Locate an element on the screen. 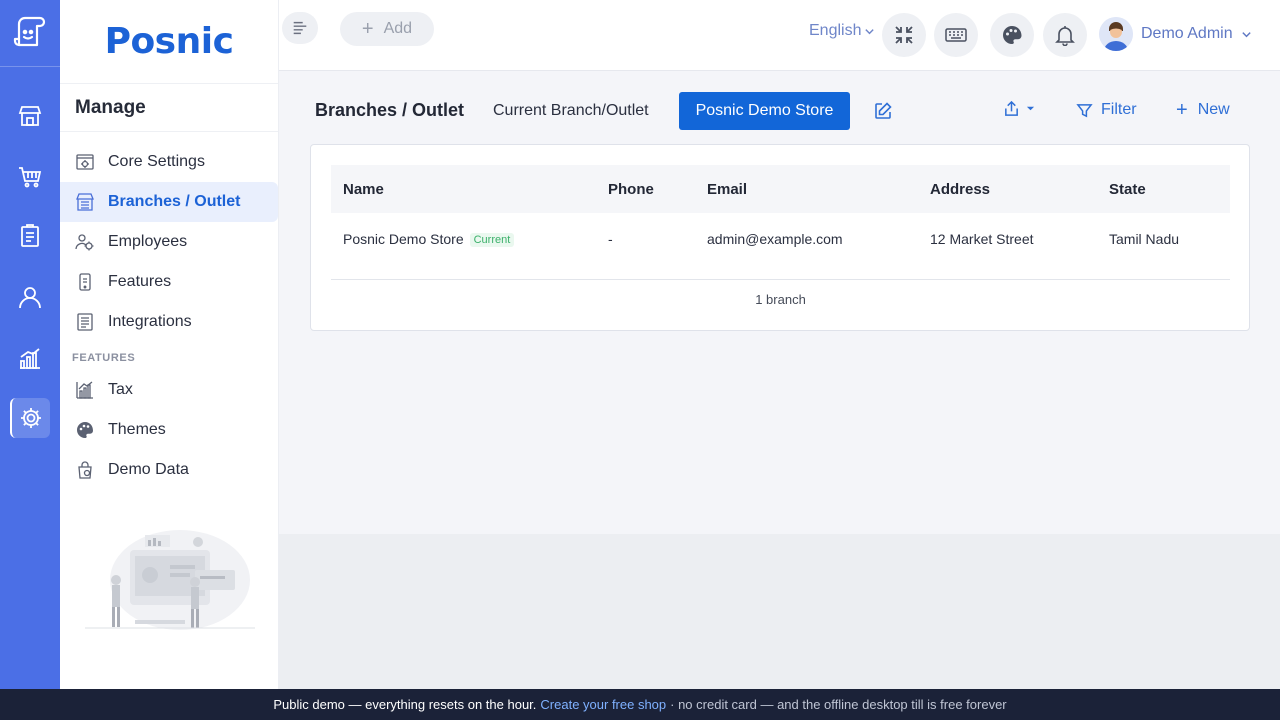  create-shop-link: Create your free shop is located at coordinates (603, 704).